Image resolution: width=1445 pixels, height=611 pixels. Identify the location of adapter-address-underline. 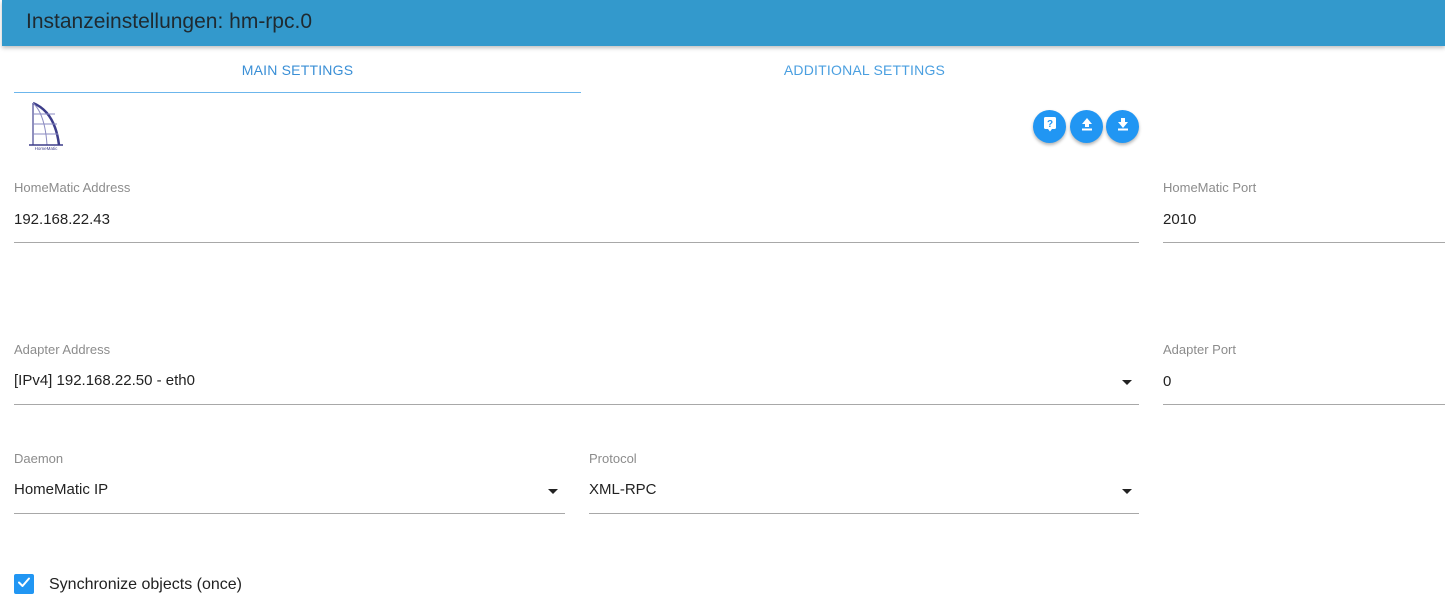
(576, 404).